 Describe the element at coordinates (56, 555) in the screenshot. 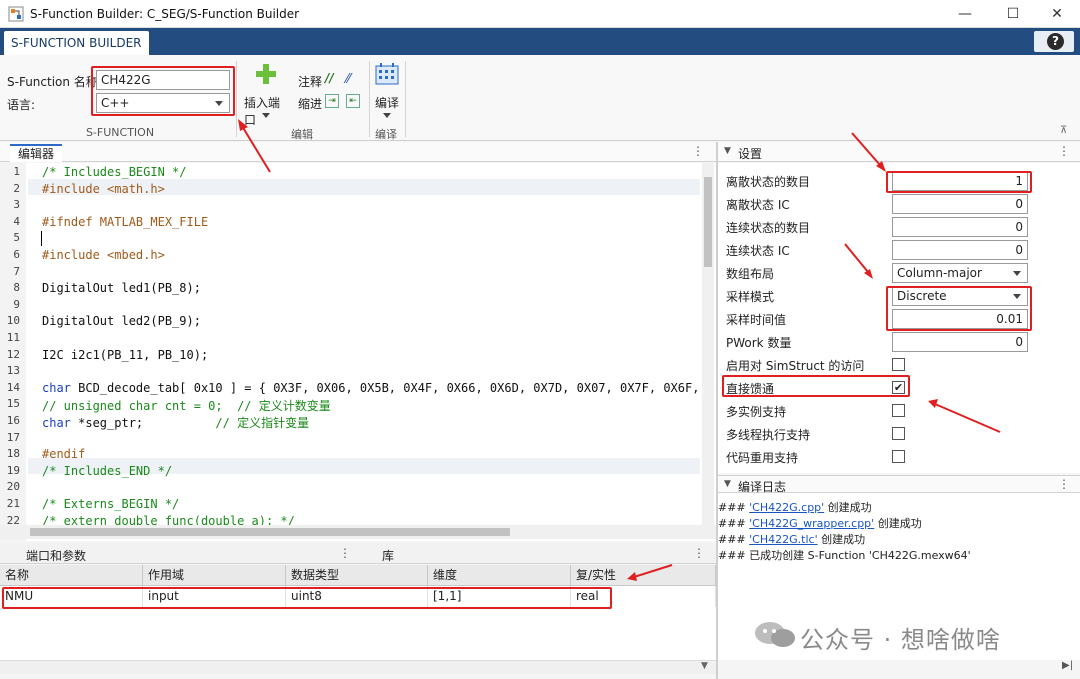

I see `tab-ports-and-params: 端口和参数` at that location.